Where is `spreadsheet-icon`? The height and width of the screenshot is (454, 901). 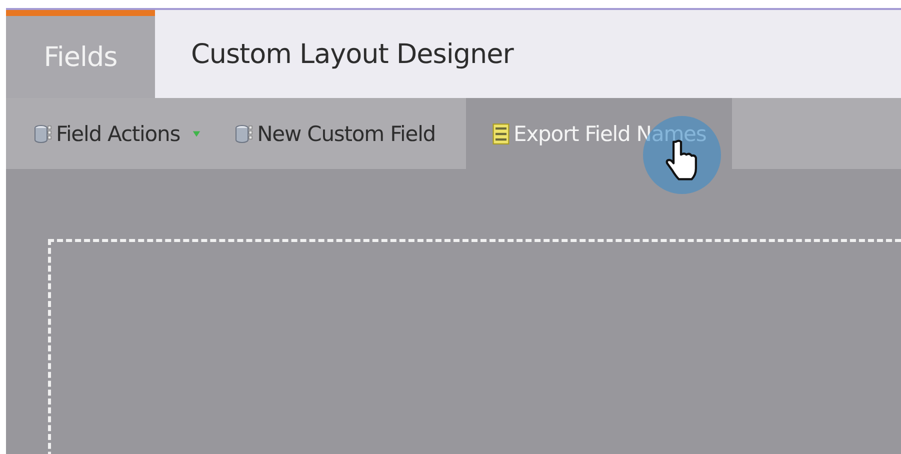
spreadsheet-icon is located at coordinates (501, 133).